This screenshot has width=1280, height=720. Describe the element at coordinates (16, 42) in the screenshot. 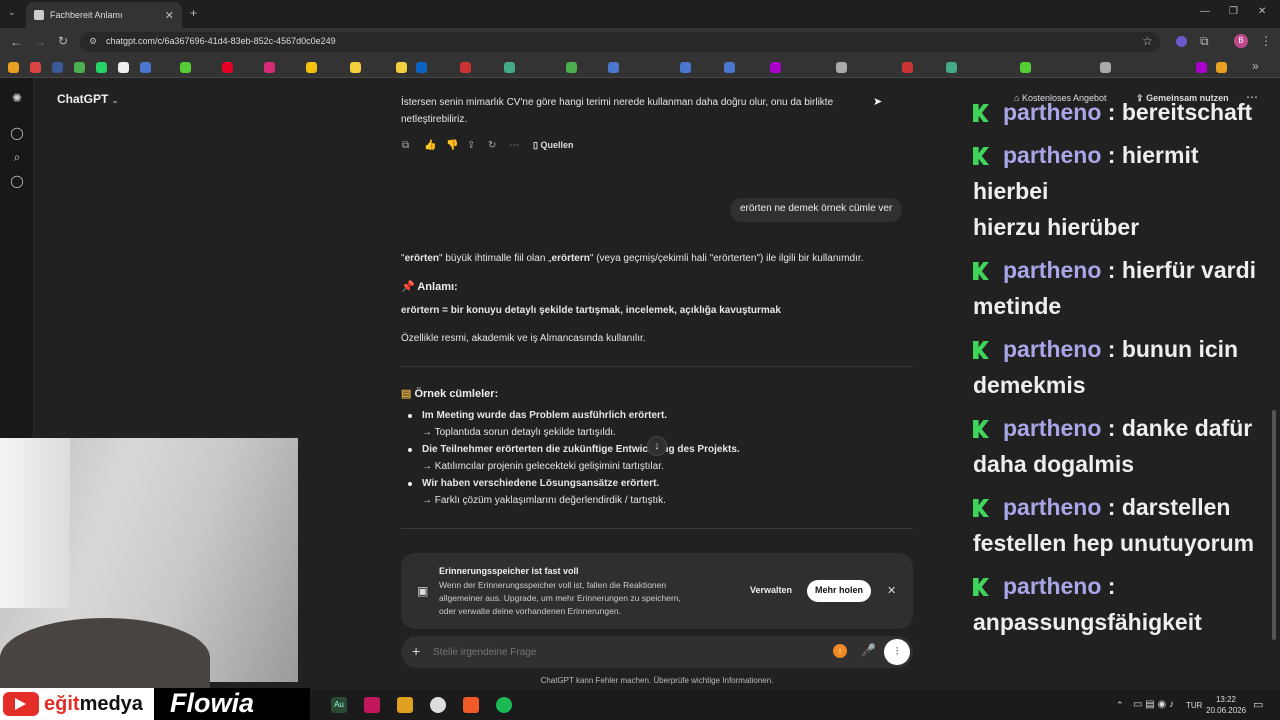

I see `back-icon: ←` at that location.